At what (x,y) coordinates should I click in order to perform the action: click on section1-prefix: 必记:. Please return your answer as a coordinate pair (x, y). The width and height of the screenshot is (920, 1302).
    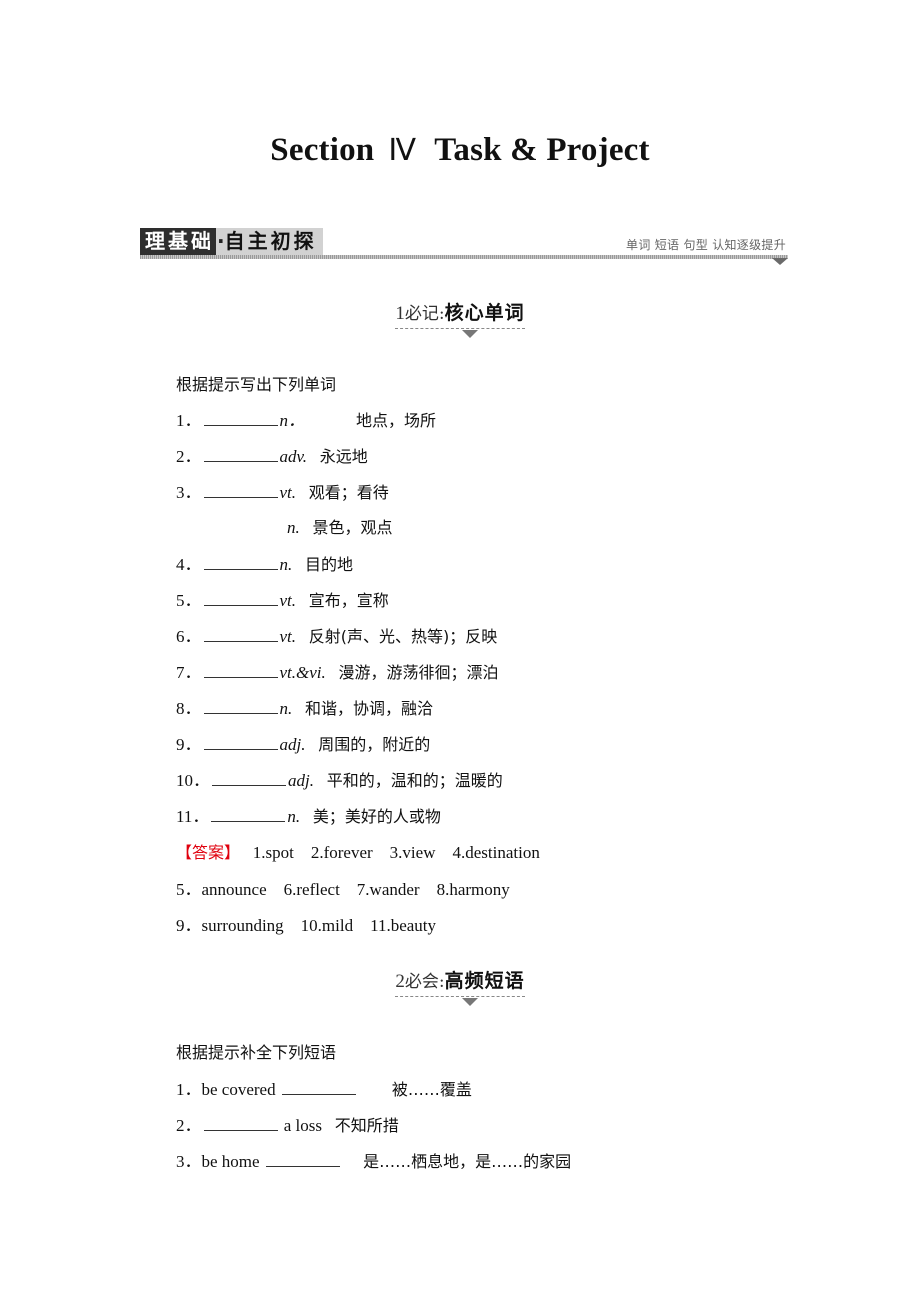
    Looking at the image, I should click on (424, 314).